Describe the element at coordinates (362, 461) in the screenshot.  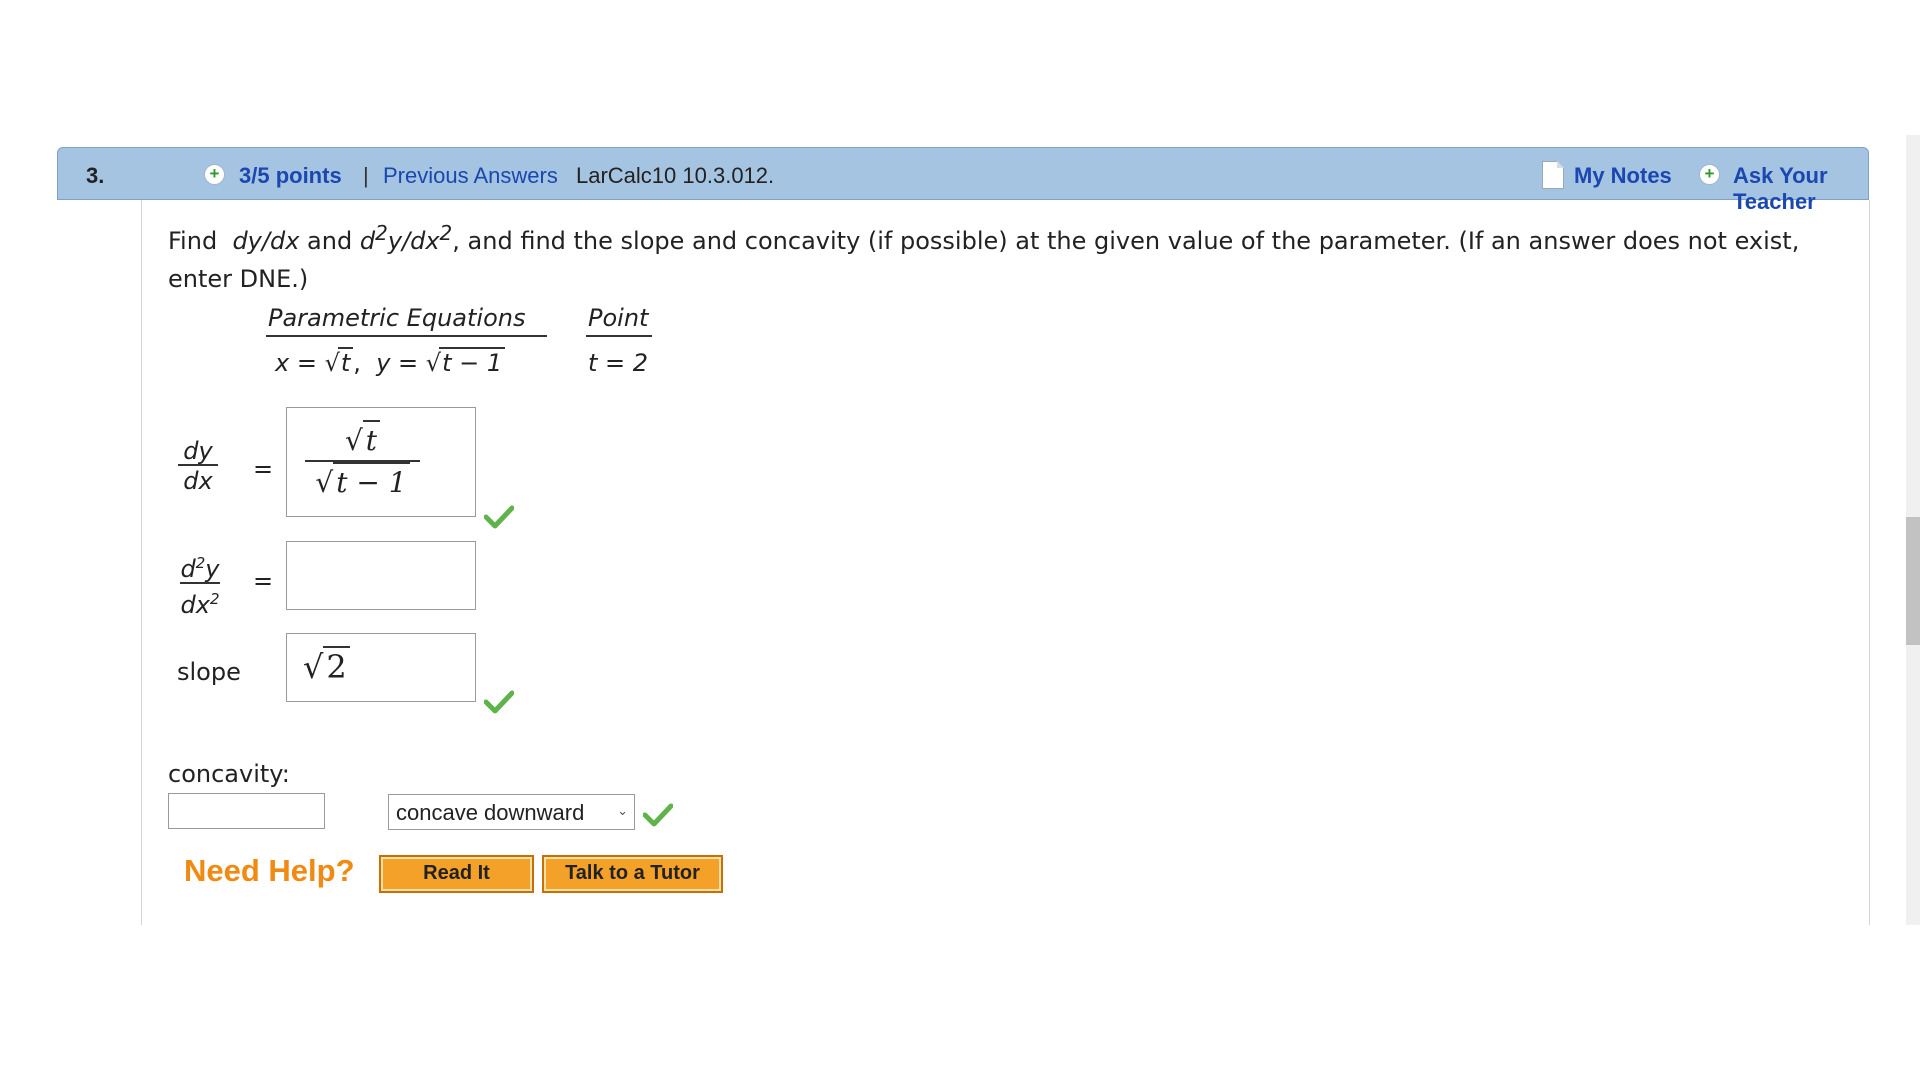
I see `dydx-answer-value: √ t √ t − 1` at that location.